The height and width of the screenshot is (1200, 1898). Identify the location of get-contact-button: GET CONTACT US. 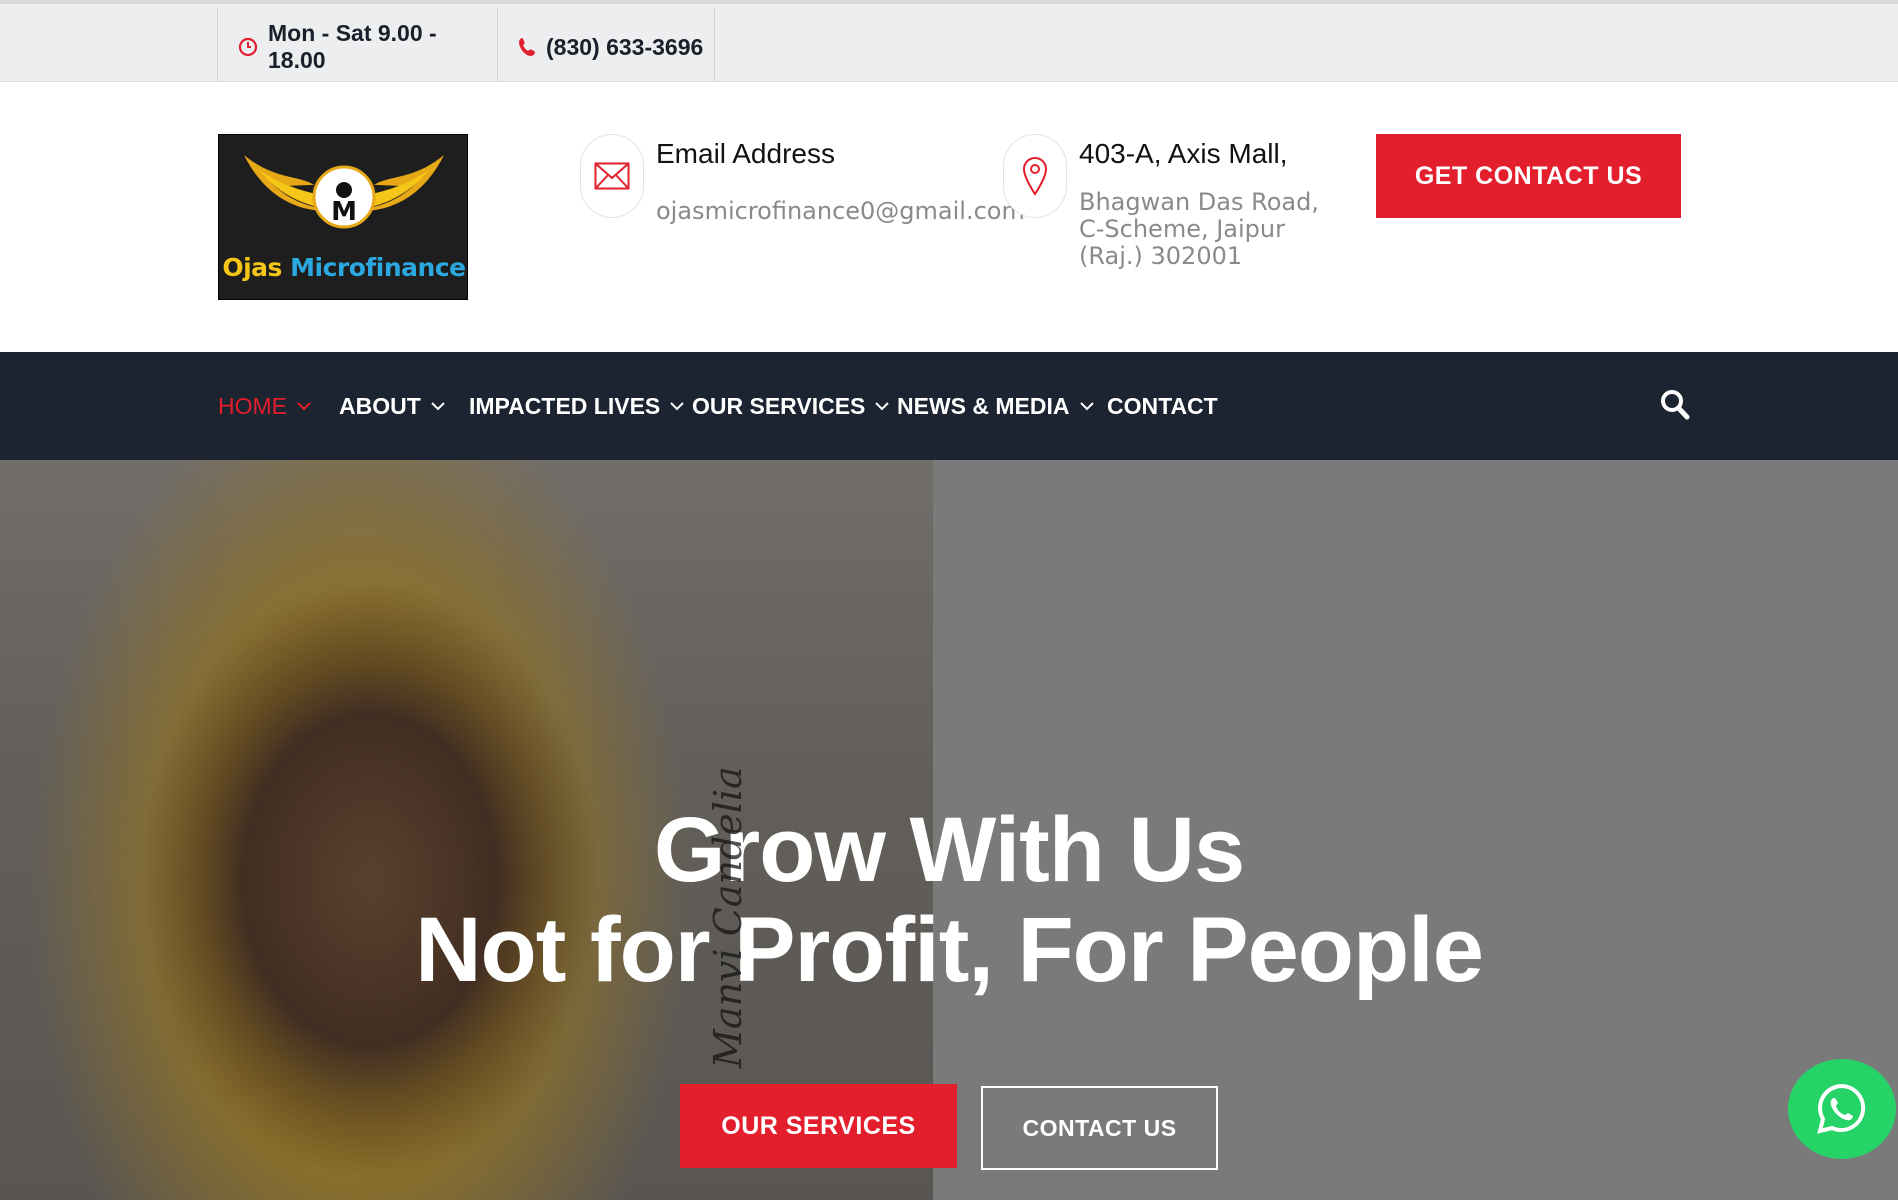
(1528, 176).